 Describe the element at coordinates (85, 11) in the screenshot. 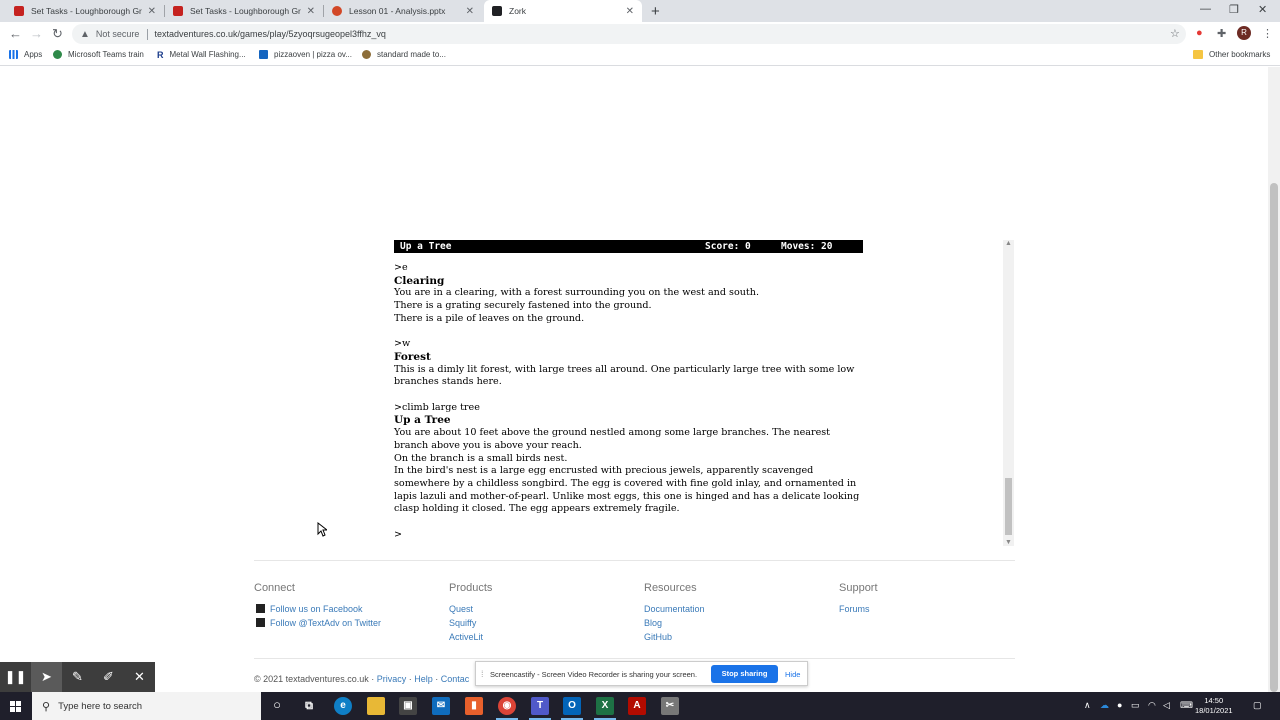

I see `tab-set-tasks-1: Set Tasks - Loughborough Gramm ✕` at that location.